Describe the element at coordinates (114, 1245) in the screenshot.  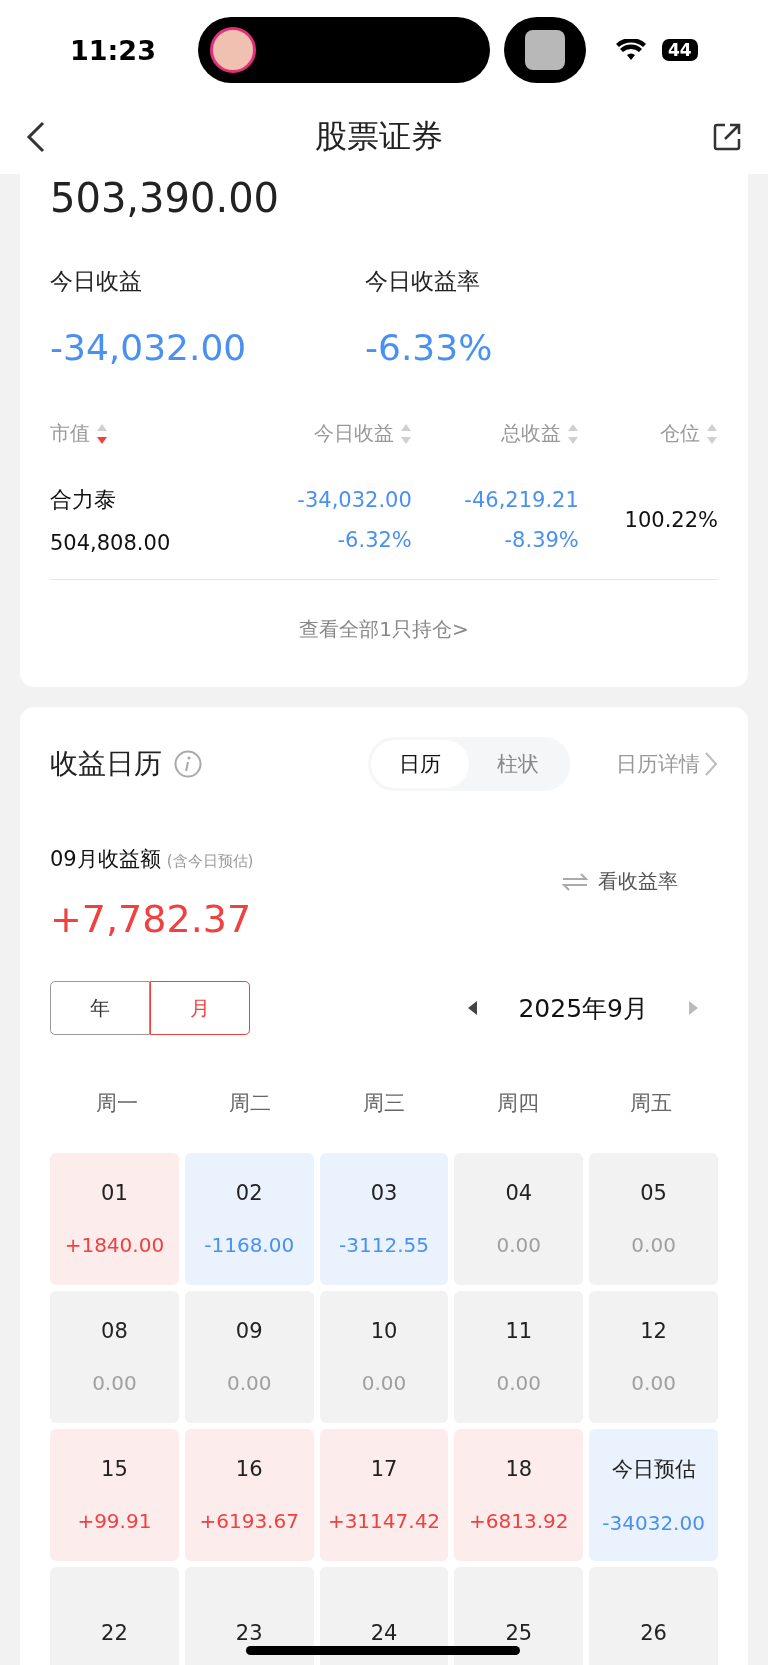
I see `day-profit: +1840.00` at that location.